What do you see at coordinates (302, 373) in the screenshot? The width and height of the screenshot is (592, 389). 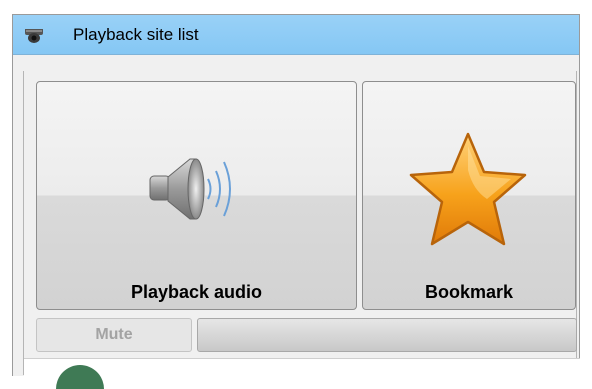 I see `site-list-area` at bounding box center [302, 373].